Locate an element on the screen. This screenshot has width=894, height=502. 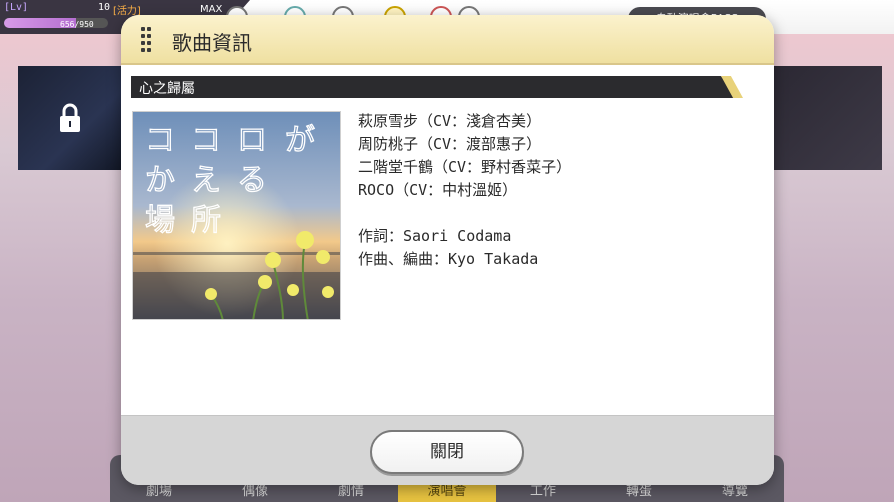
close-button: 關閉 is located at coordinates (447, 452).